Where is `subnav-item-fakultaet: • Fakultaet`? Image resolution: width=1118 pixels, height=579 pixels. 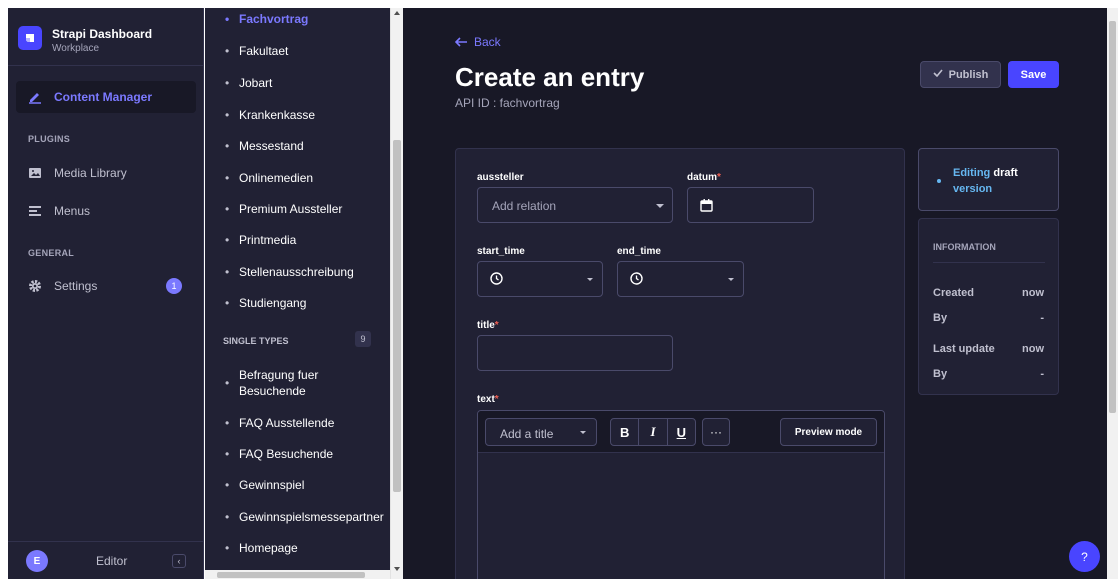
subnav-item-fakultaet: • Fakultaet is located at coordinates (256, 51).